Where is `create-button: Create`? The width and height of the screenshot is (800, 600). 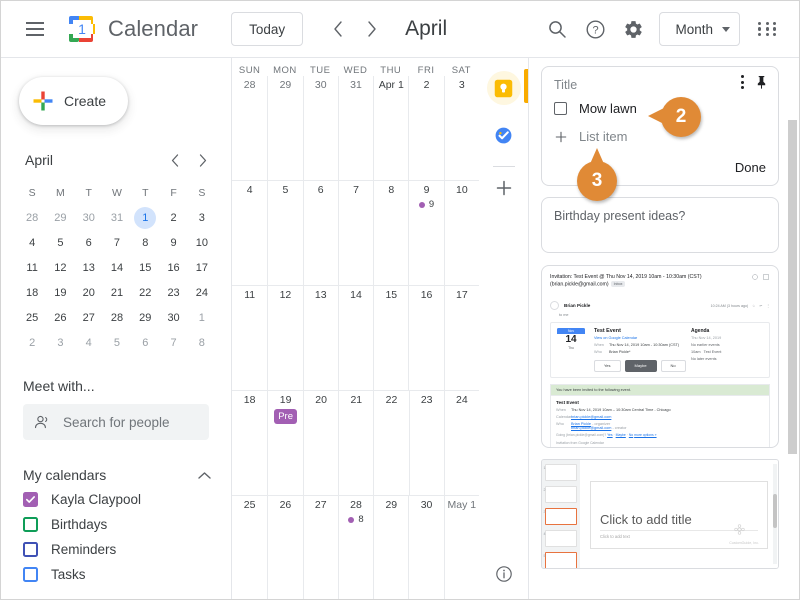 create-button: Create is located at coordinates (73, 101).